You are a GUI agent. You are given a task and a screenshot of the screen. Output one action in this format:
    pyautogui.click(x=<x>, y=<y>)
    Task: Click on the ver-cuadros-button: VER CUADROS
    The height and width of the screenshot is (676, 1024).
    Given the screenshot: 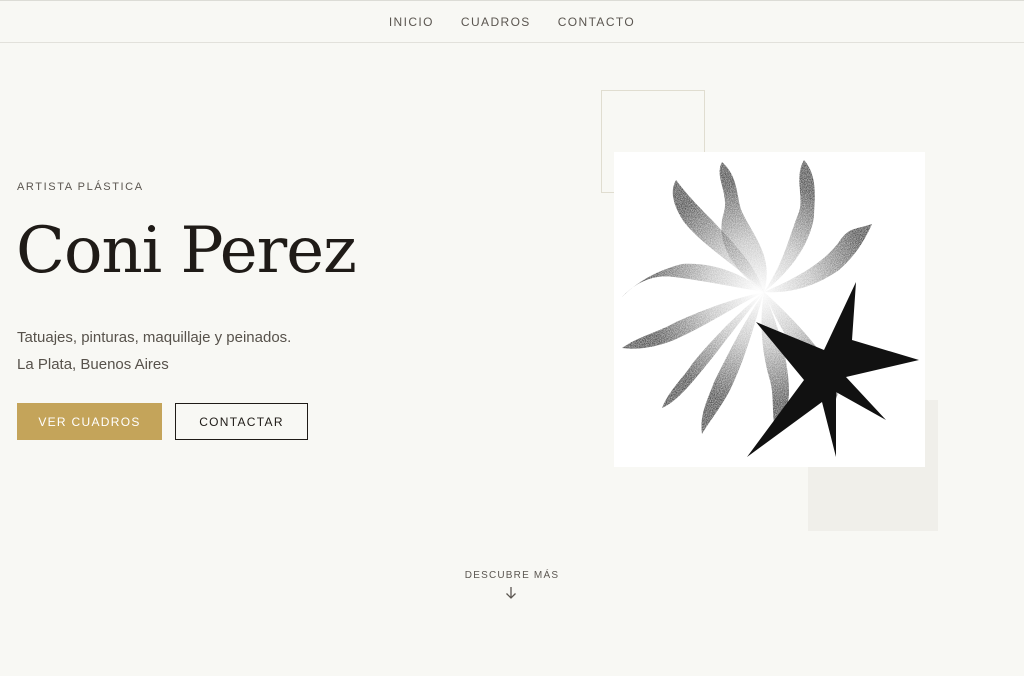 What is the action you would take?
    pyautogui.click(x=89, y=421)
    